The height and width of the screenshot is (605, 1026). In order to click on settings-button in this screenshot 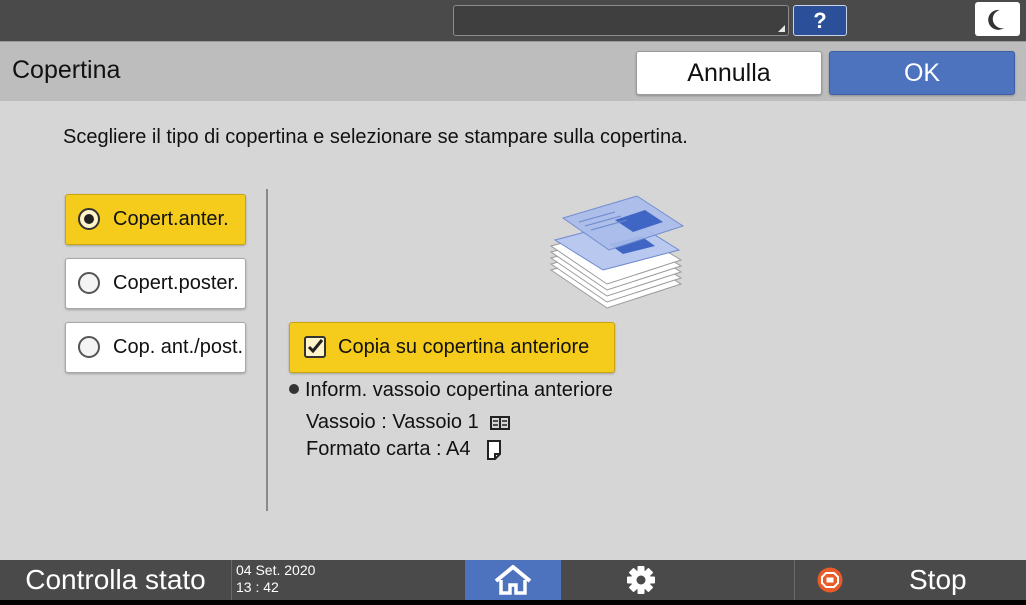, I will do `click(641, 580)`.